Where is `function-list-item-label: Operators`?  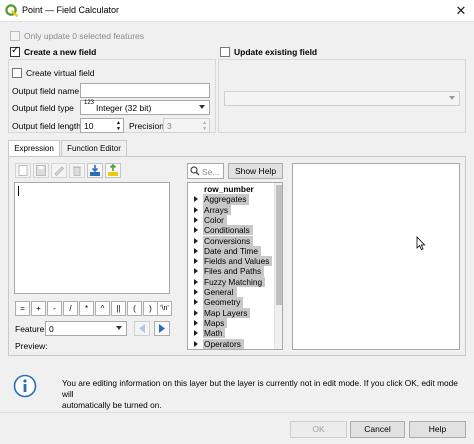
function-list-item-label: Operators is located at coordinates (223, 343).